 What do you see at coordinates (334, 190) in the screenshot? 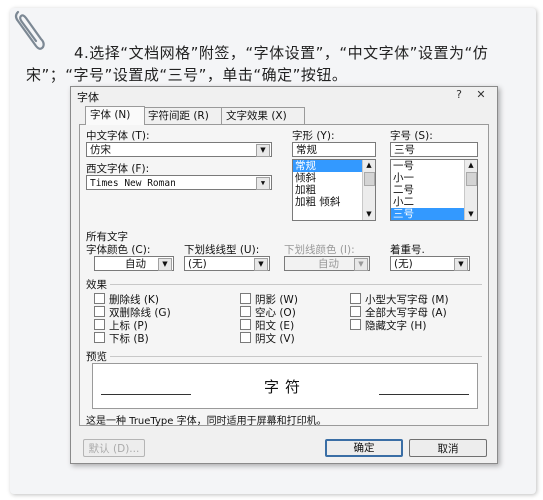
I see `style-list: 常规 倾斜 加粗 加粗 倾斜 ▲ ▼` at bounding box center [334, 190].